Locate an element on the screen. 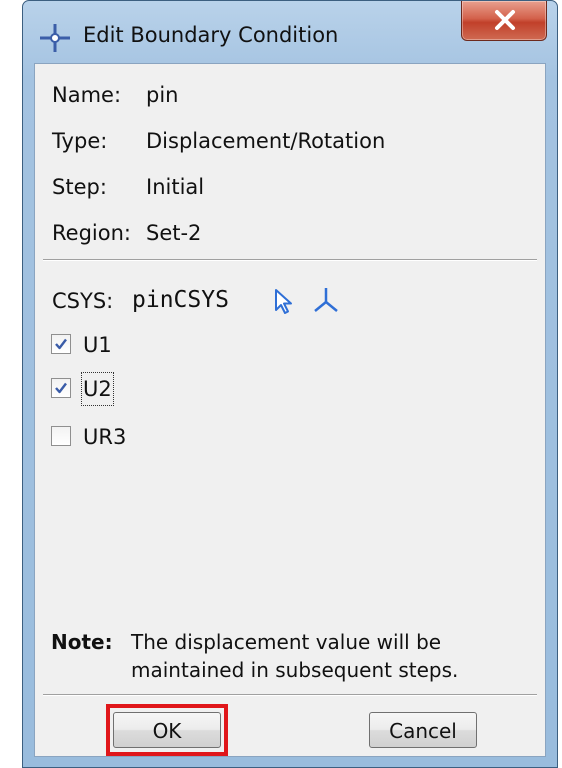 The image size is (562, 768). checkbox-u2-label: U2 is located at coordinates (97, 389).